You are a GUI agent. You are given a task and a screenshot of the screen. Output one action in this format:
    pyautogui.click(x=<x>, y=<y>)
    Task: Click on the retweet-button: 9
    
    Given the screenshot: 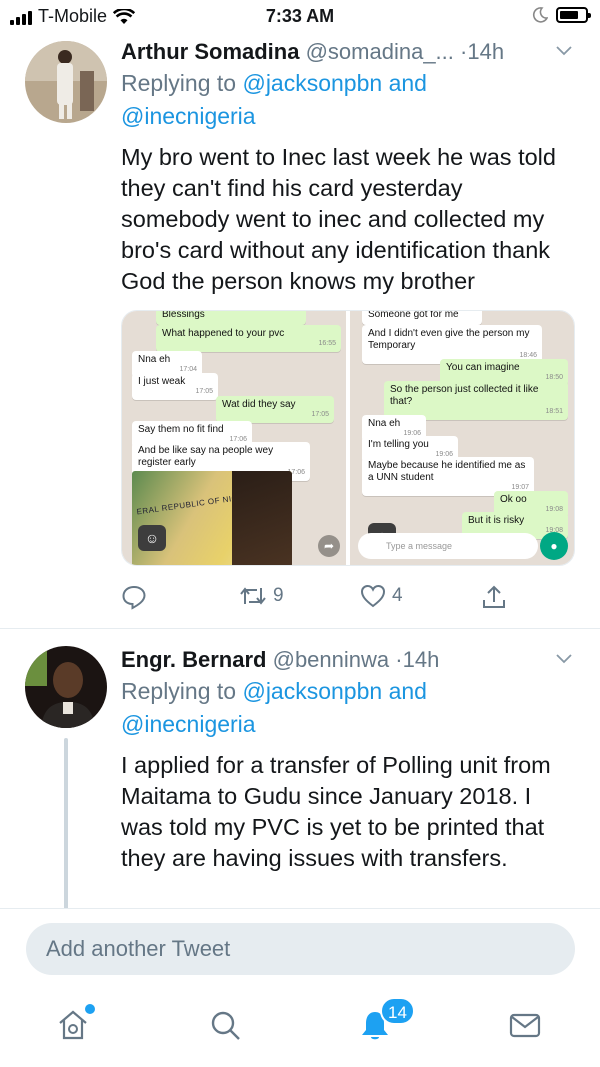 What is the action you would take?
    pyautogui.click(x=261, y=596)
    